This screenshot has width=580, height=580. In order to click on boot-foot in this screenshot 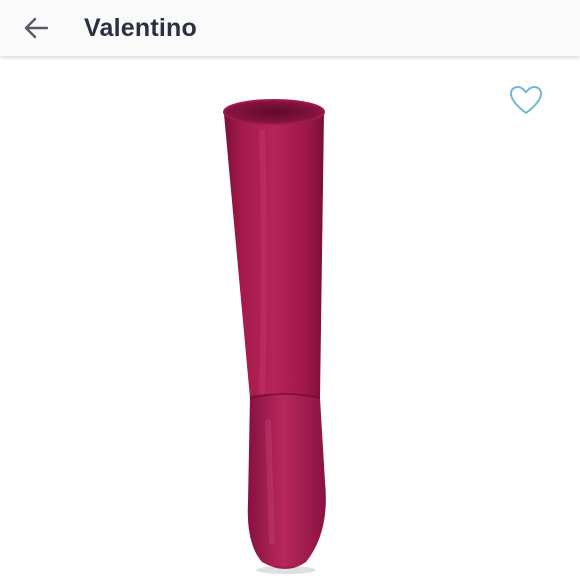, I will do `click(286, 481)`.